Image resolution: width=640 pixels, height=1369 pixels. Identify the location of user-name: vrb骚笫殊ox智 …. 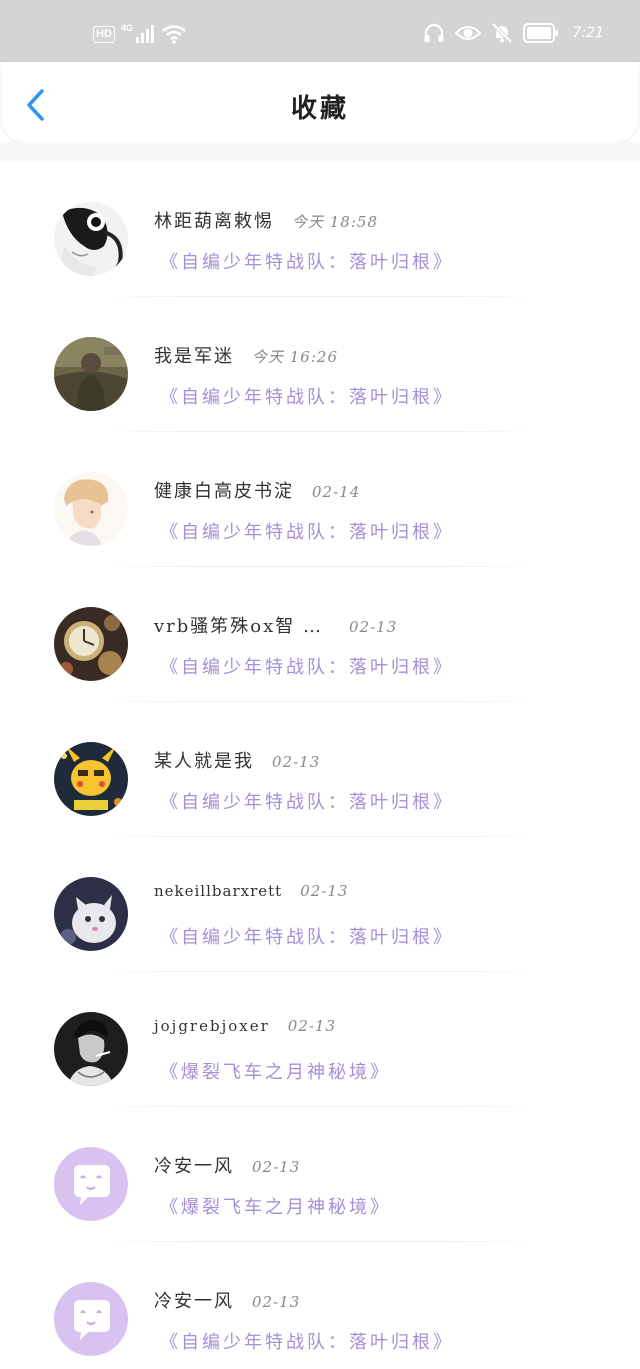
(239, 626).